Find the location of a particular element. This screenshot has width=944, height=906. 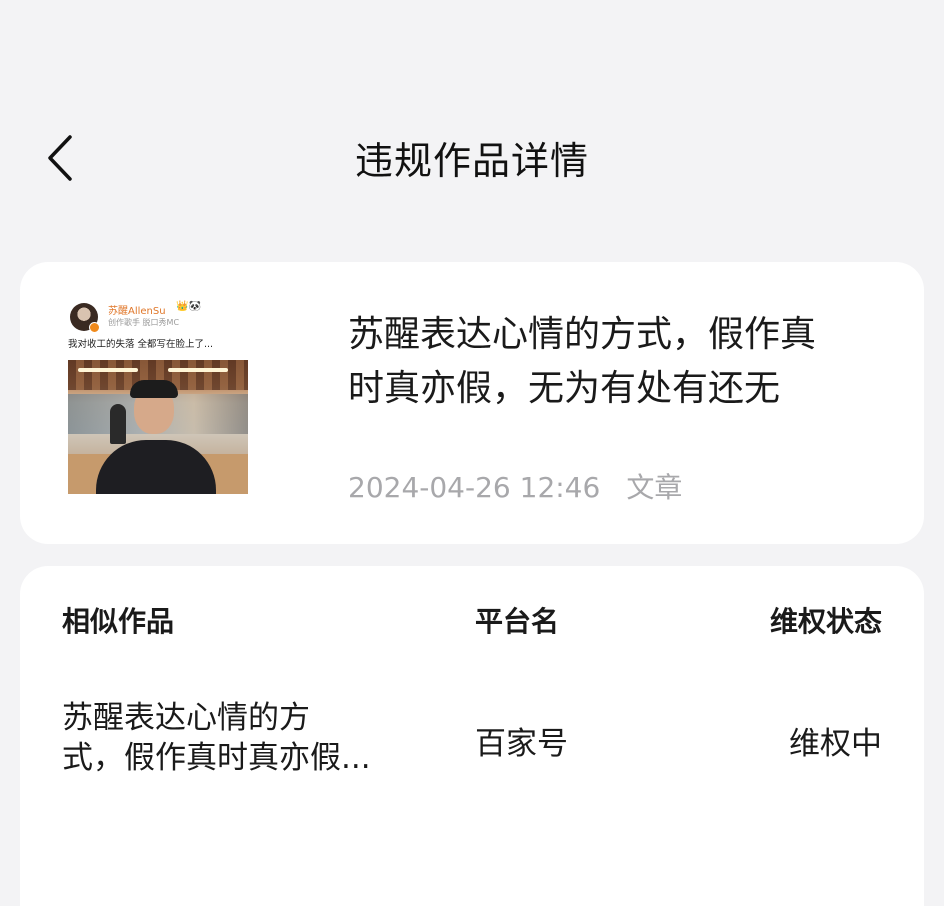

work-type: 文章 is located at coordinates (654, 487).